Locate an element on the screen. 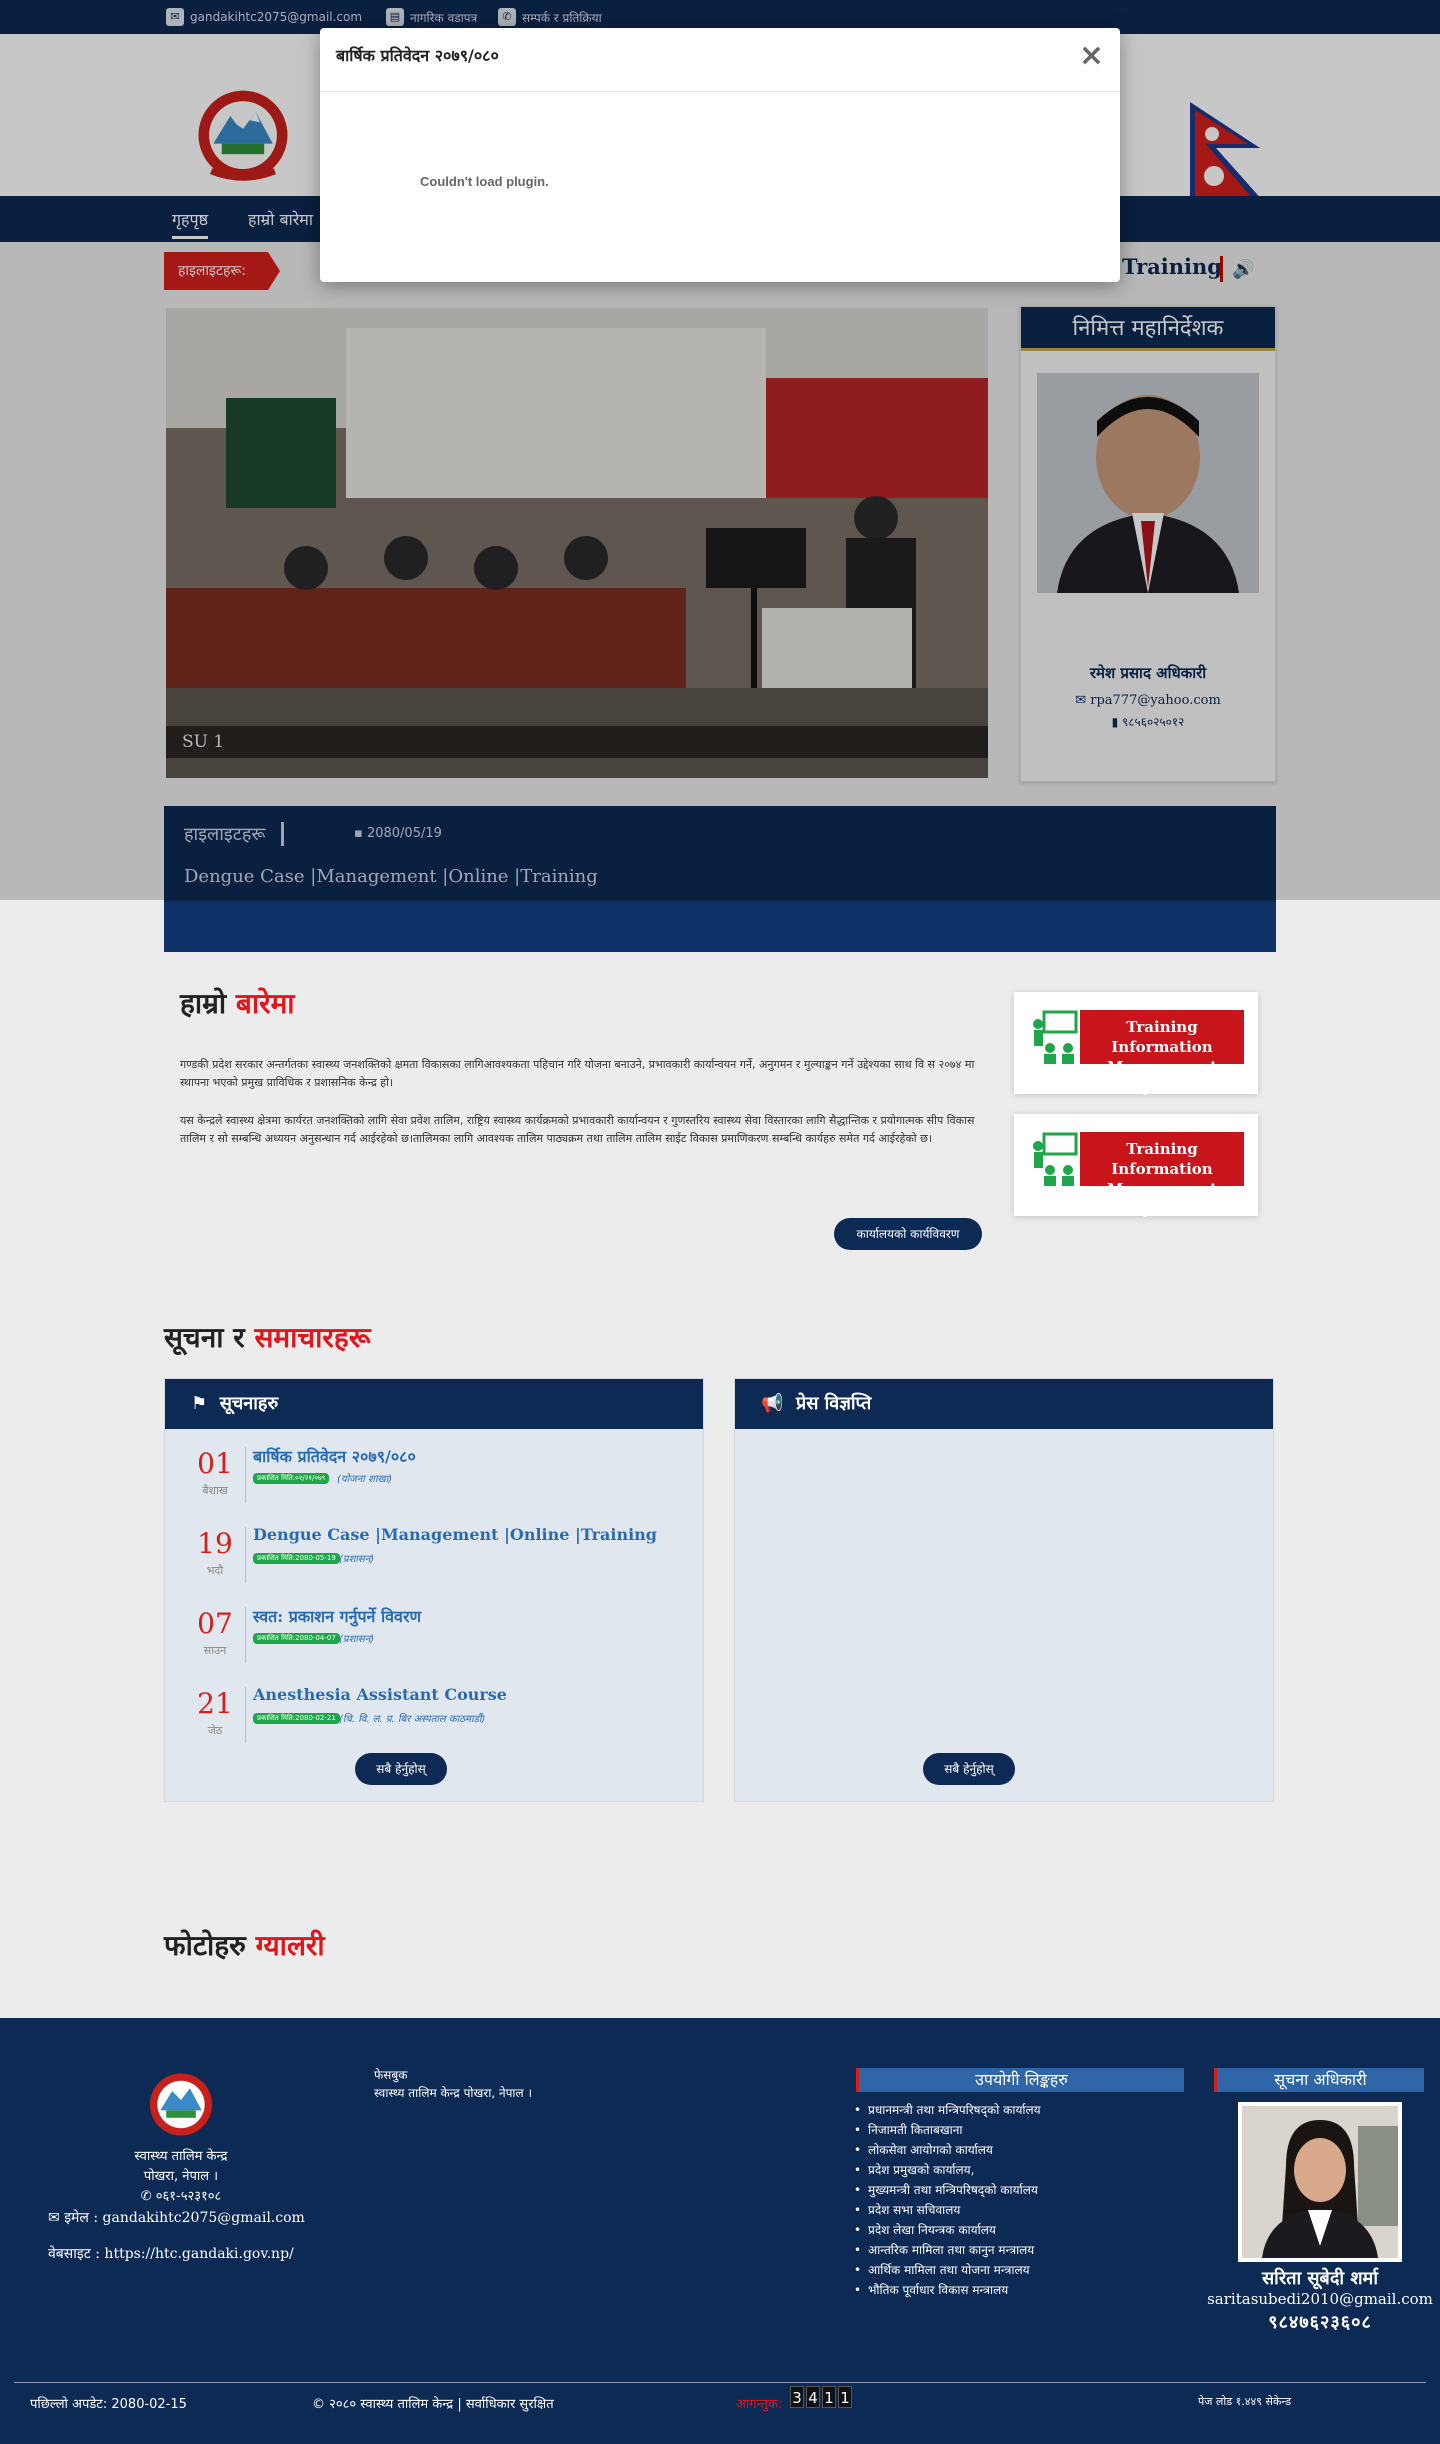  notice-date-tag: प्रकाशित मिति:2080-02-21 is located at coordinates (296, 1718).